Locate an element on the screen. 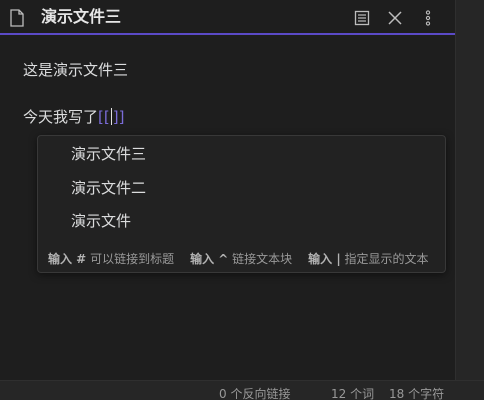 Image resolution: width=484 pixels, height=400 pixels. hint-block: 输入 ^ 链接文本块 is located at coordinates (241, 259).